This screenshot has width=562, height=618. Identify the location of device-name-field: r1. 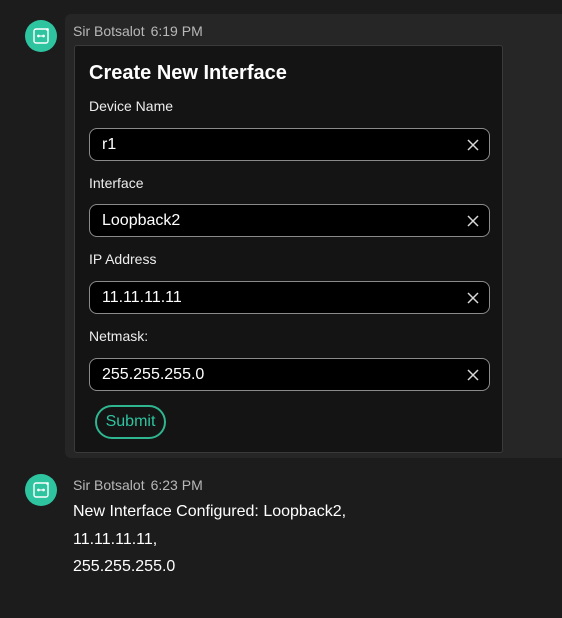
(289, 144).